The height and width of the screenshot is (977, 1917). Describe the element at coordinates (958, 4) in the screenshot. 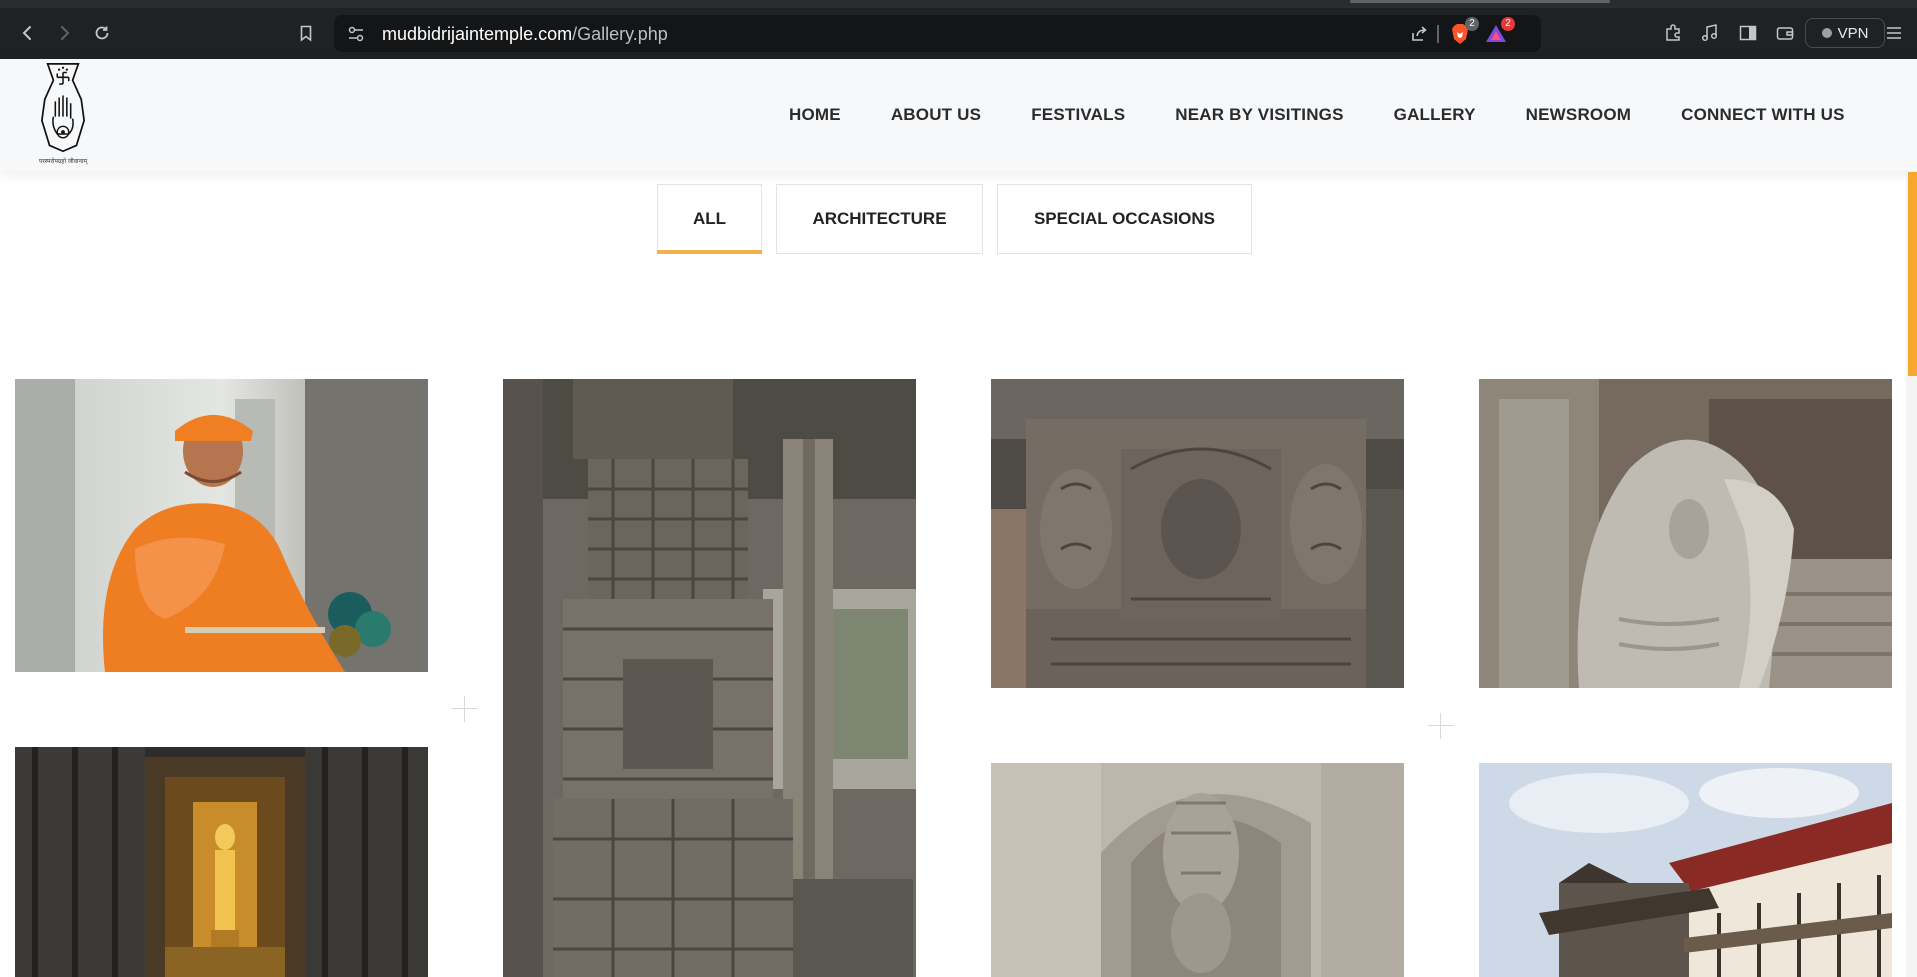

I see `tab-strip` at that location.